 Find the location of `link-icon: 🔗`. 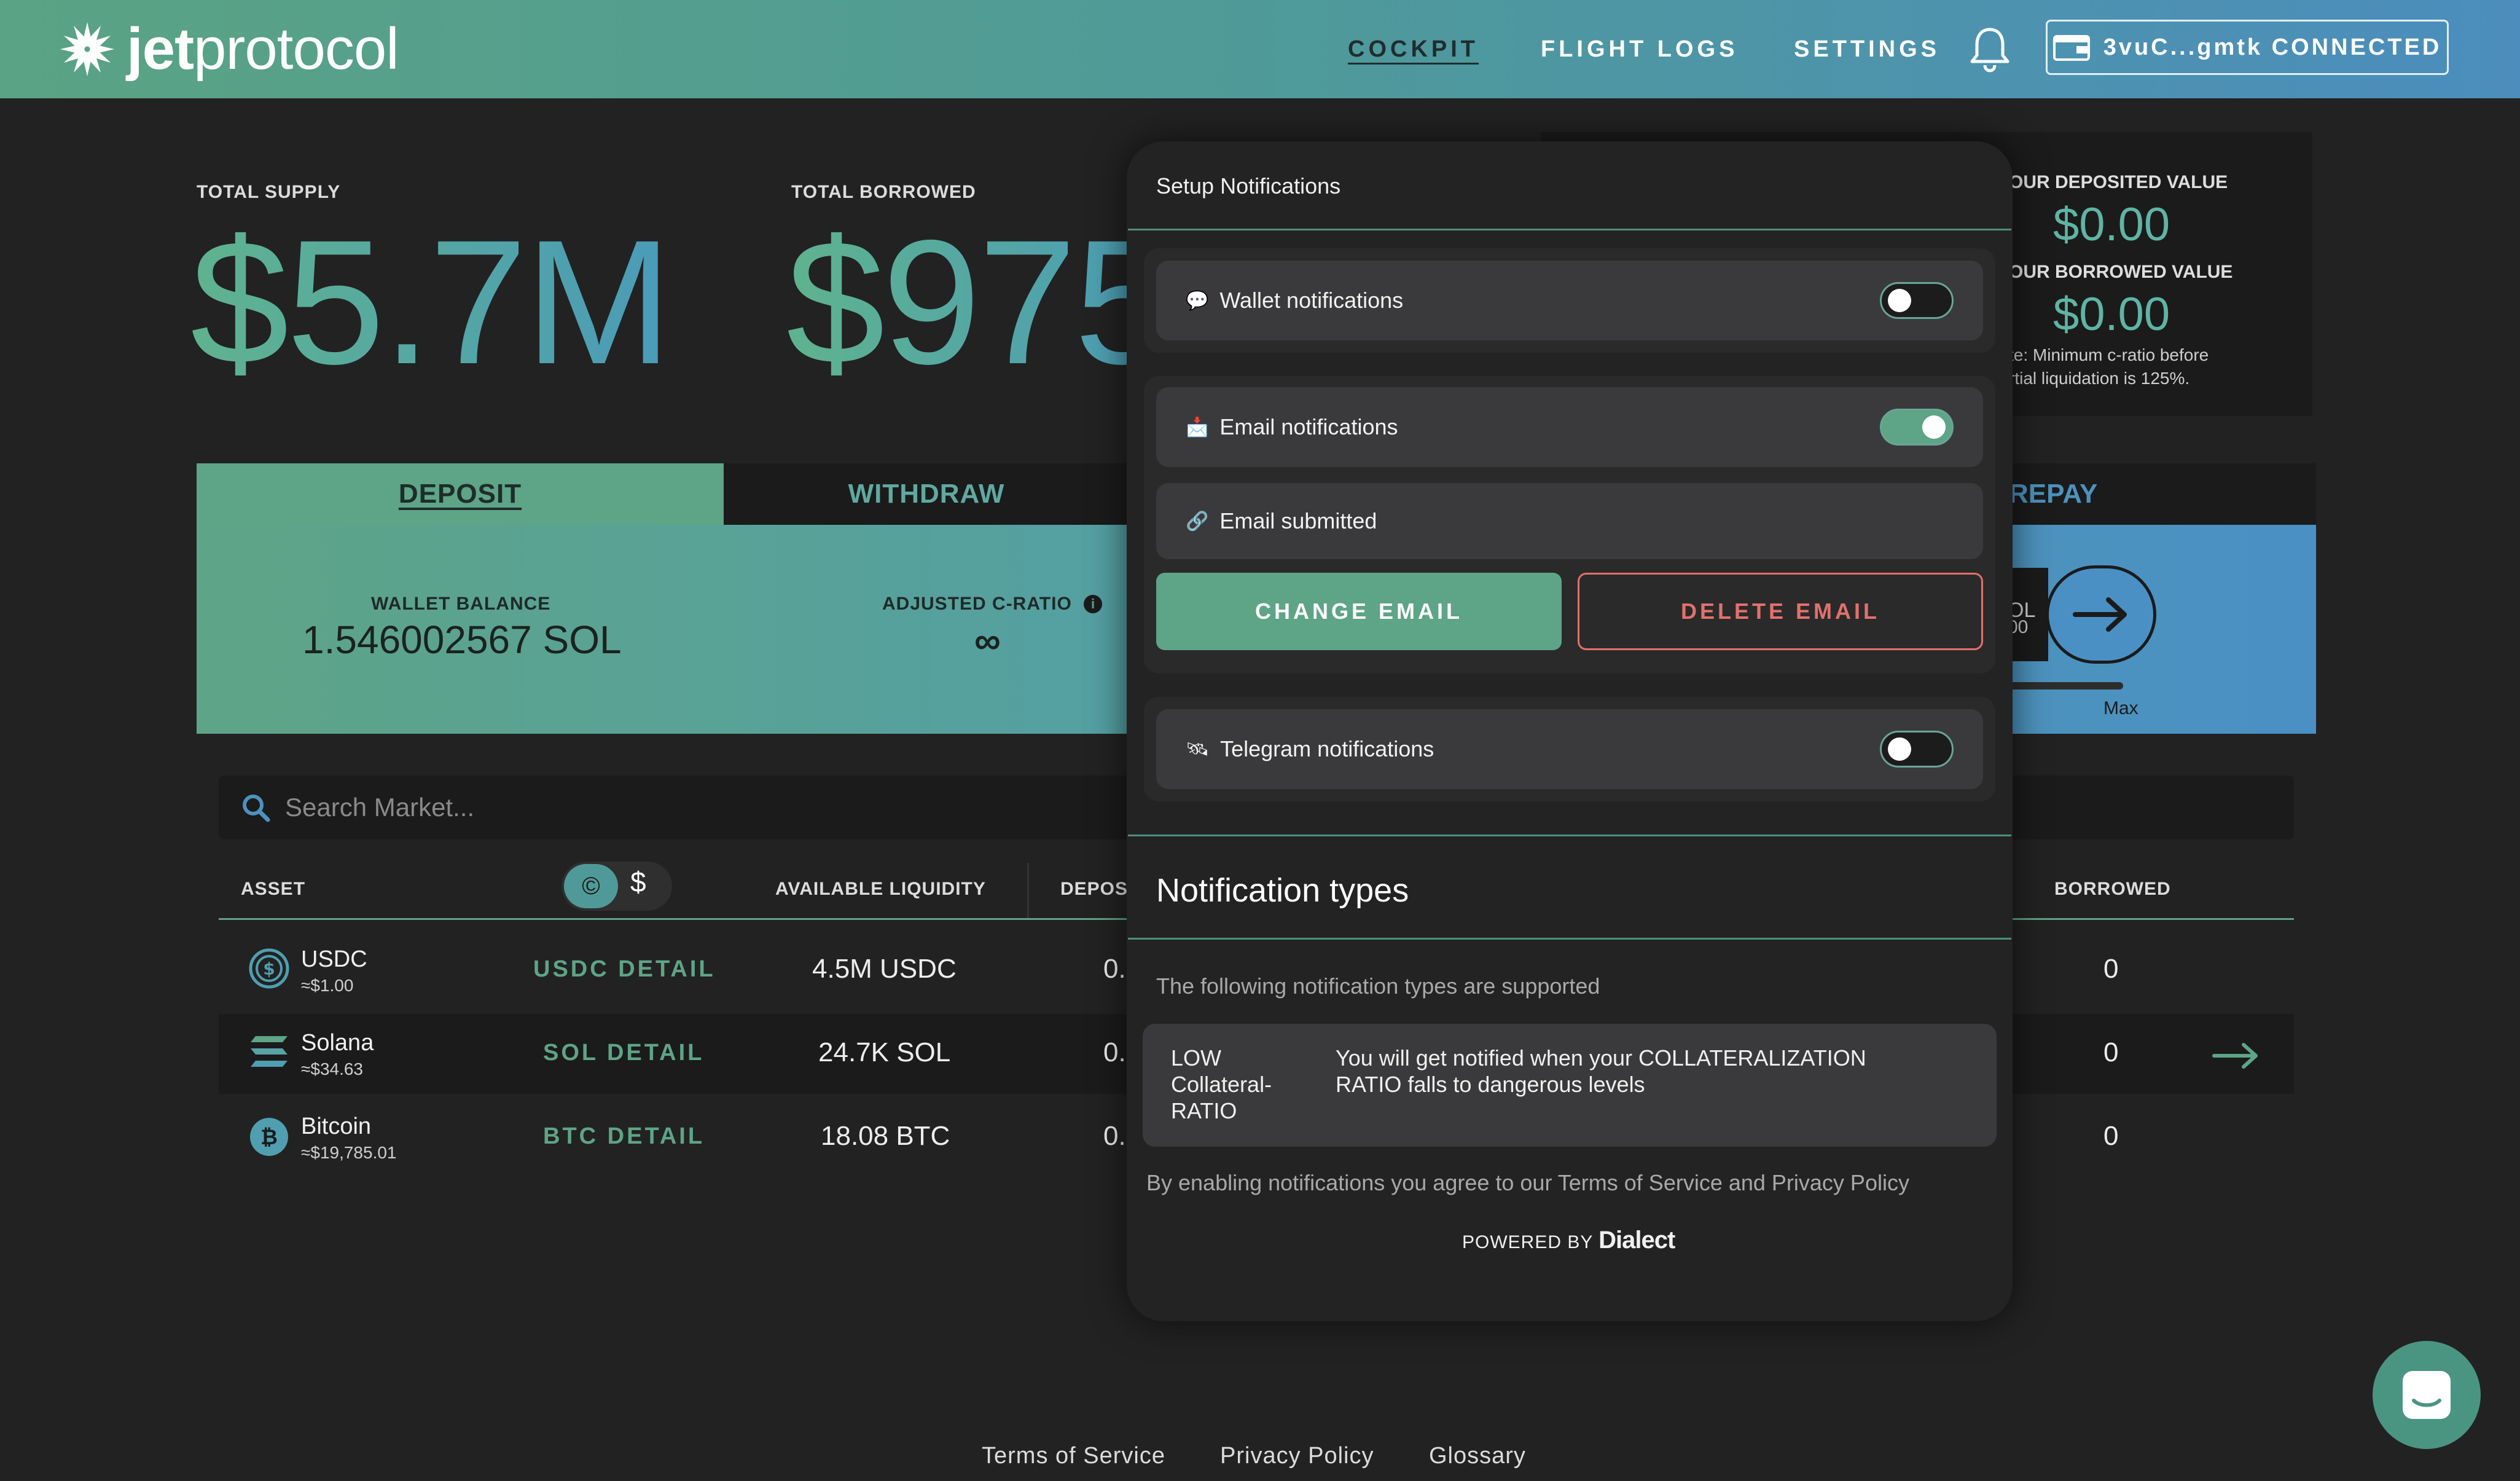

link-icon: 🔗 is located at coordinates (1197, 521).